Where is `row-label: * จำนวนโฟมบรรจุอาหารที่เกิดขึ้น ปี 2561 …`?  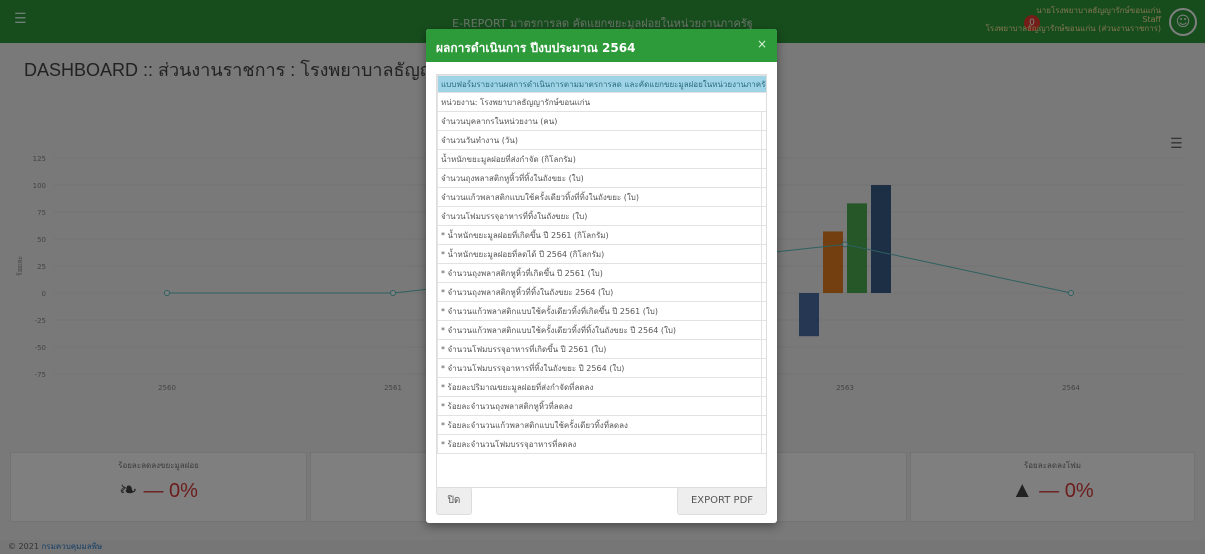 row-label: * จำนวนโฟมบรรจุอาหารที่เกิดขึ้น ปี 2561 … is located at coordinates (599, 349).